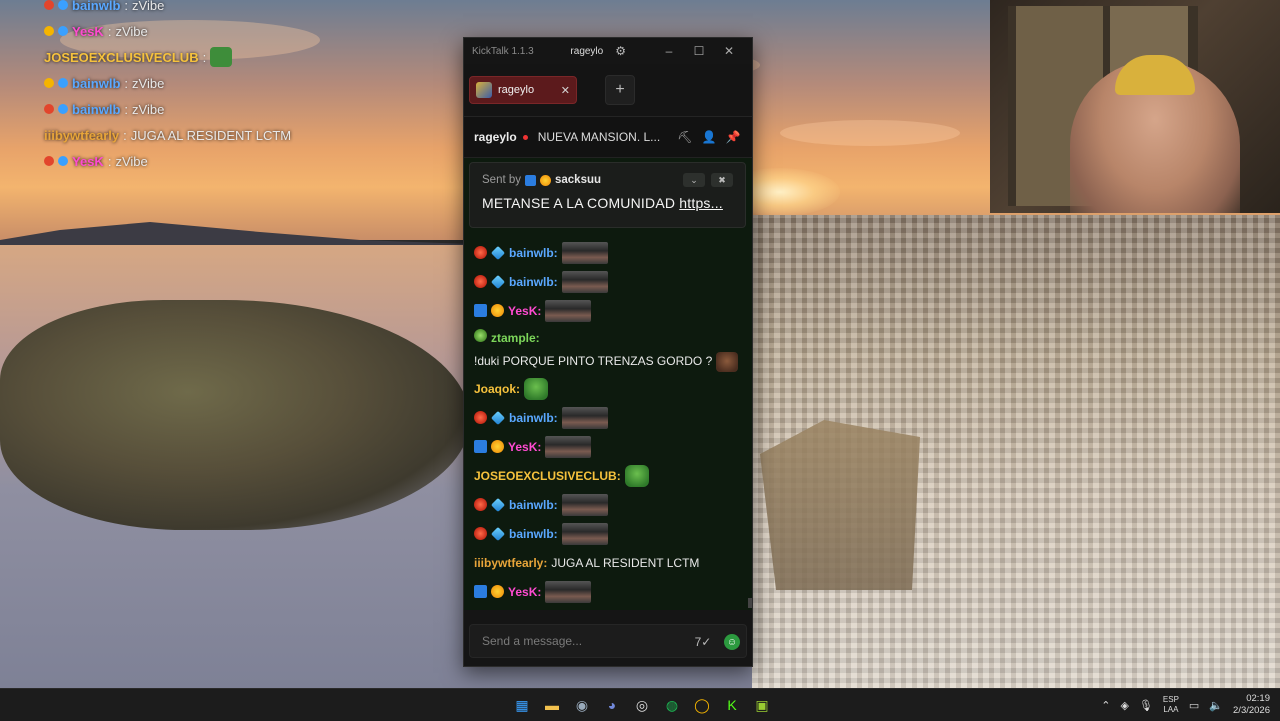 The width and height of the screenshot is (1280, 721). What do you see at coordinates (702, 705) in the screenshot?
I see `chrome-icon: ◯` at bounding box center [702, 705].